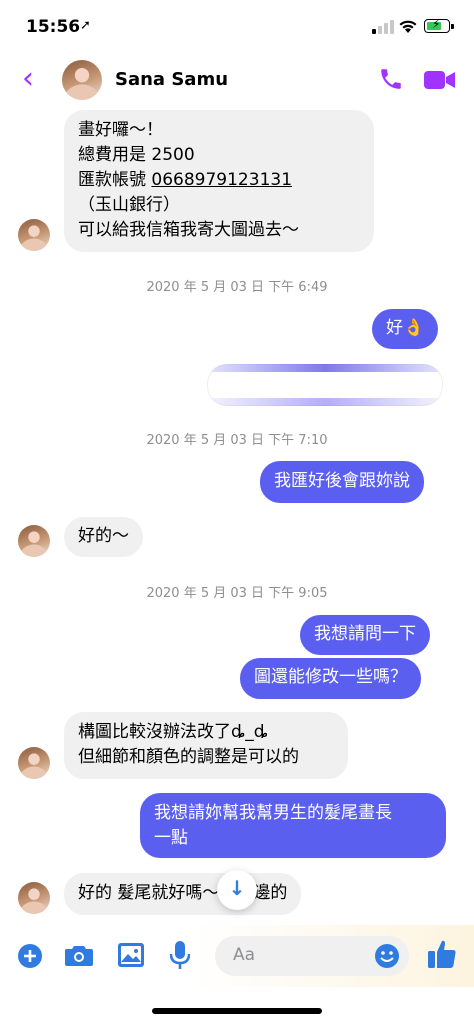  Describe the element at coordinates (237, 440) in the screenshot. I see `timestamp: 2020 年 5 月 03 日 下午 7:10` at that location.